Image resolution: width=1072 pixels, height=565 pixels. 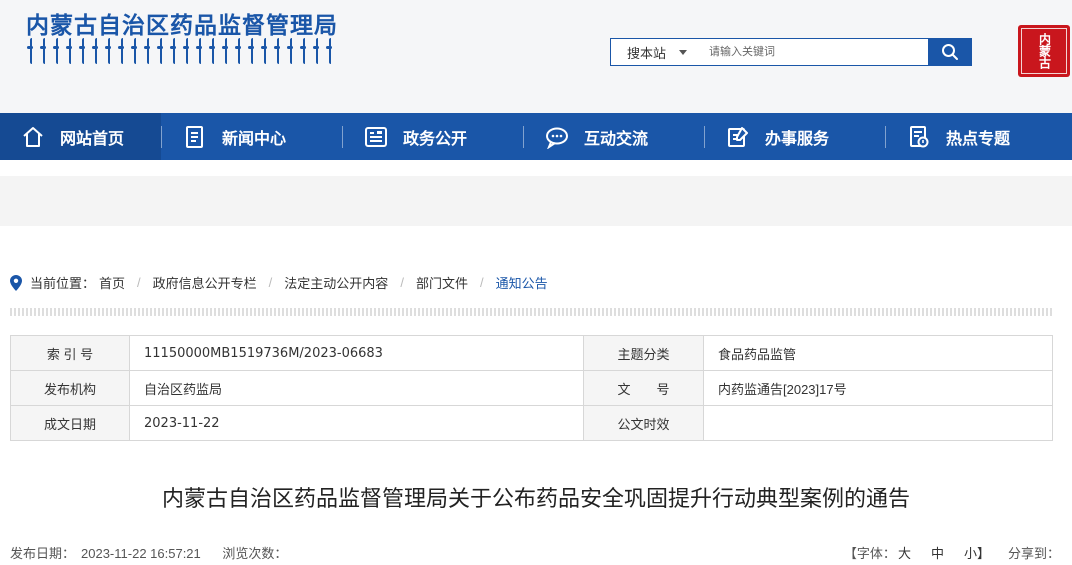 I want to click on search-button, so click(x=950, y=52).